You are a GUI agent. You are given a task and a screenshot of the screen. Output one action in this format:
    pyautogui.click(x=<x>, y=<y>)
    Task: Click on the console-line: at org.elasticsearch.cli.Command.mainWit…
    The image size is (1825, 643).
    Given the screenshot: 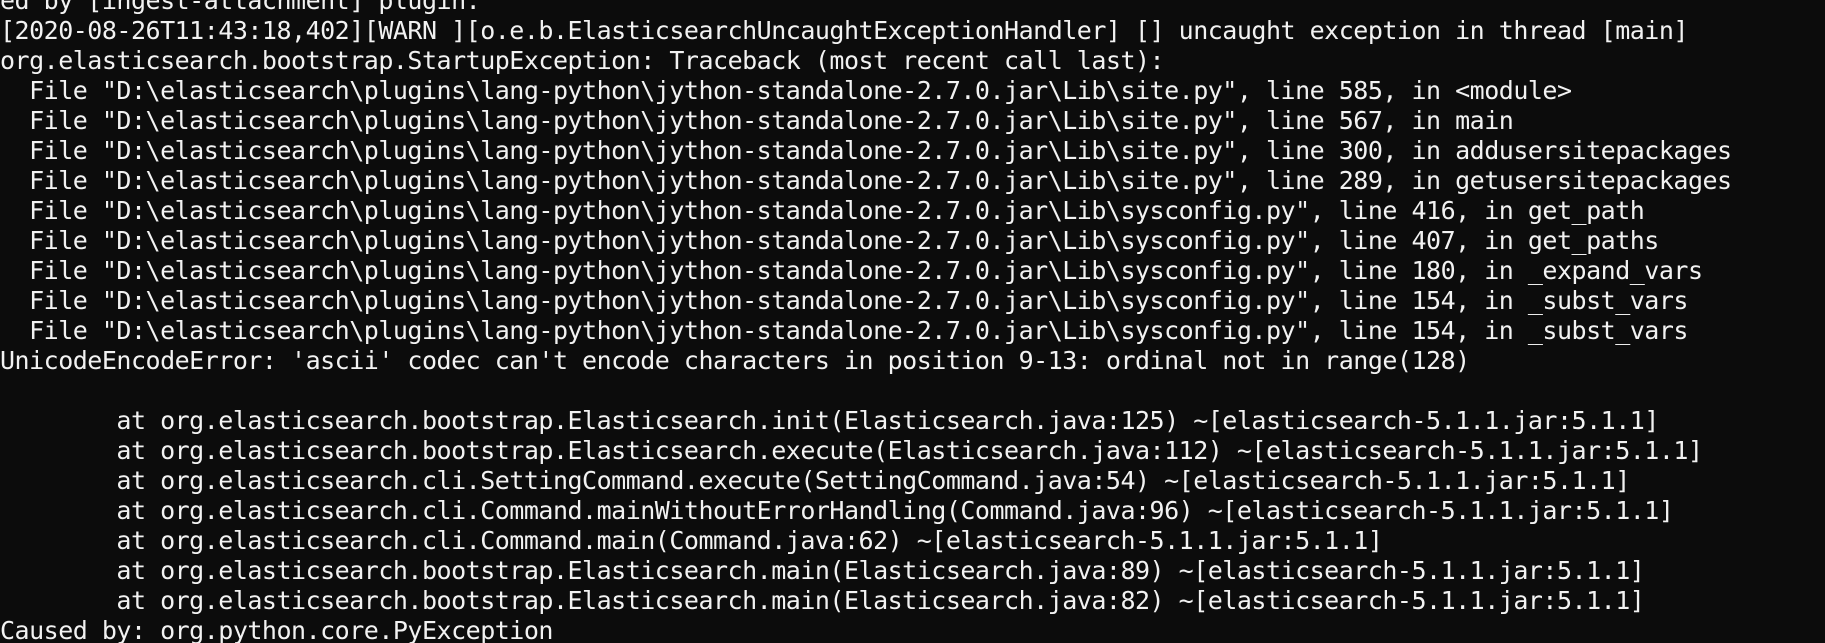 What is the action you would take?
    pyautogui.click(x=837, y=510)
    